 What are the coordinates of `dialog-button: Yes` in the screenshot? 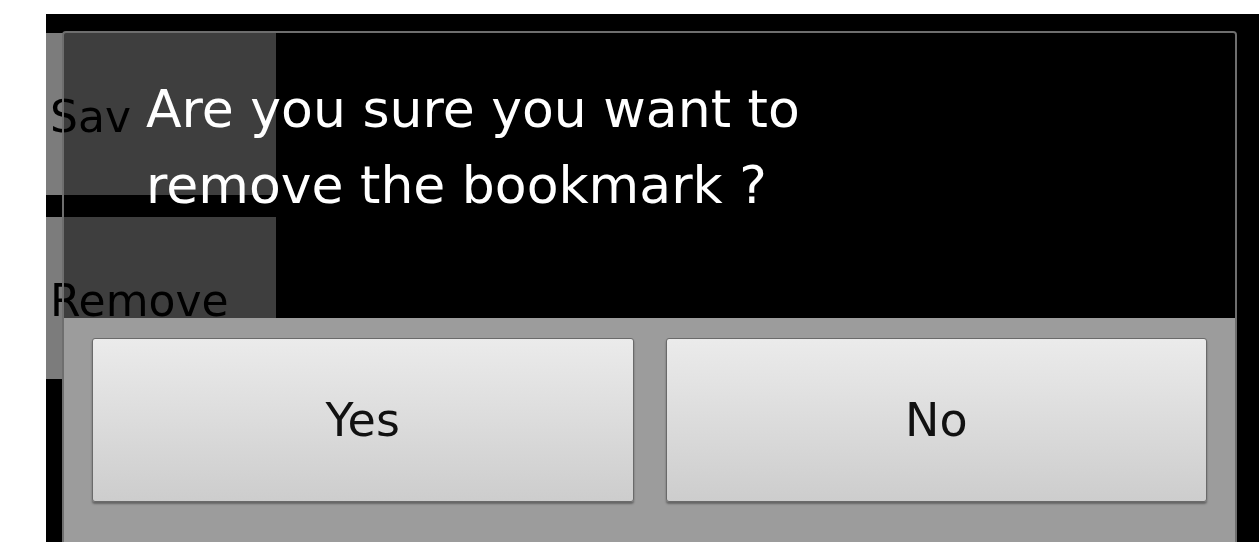 It's located at (363, 420).